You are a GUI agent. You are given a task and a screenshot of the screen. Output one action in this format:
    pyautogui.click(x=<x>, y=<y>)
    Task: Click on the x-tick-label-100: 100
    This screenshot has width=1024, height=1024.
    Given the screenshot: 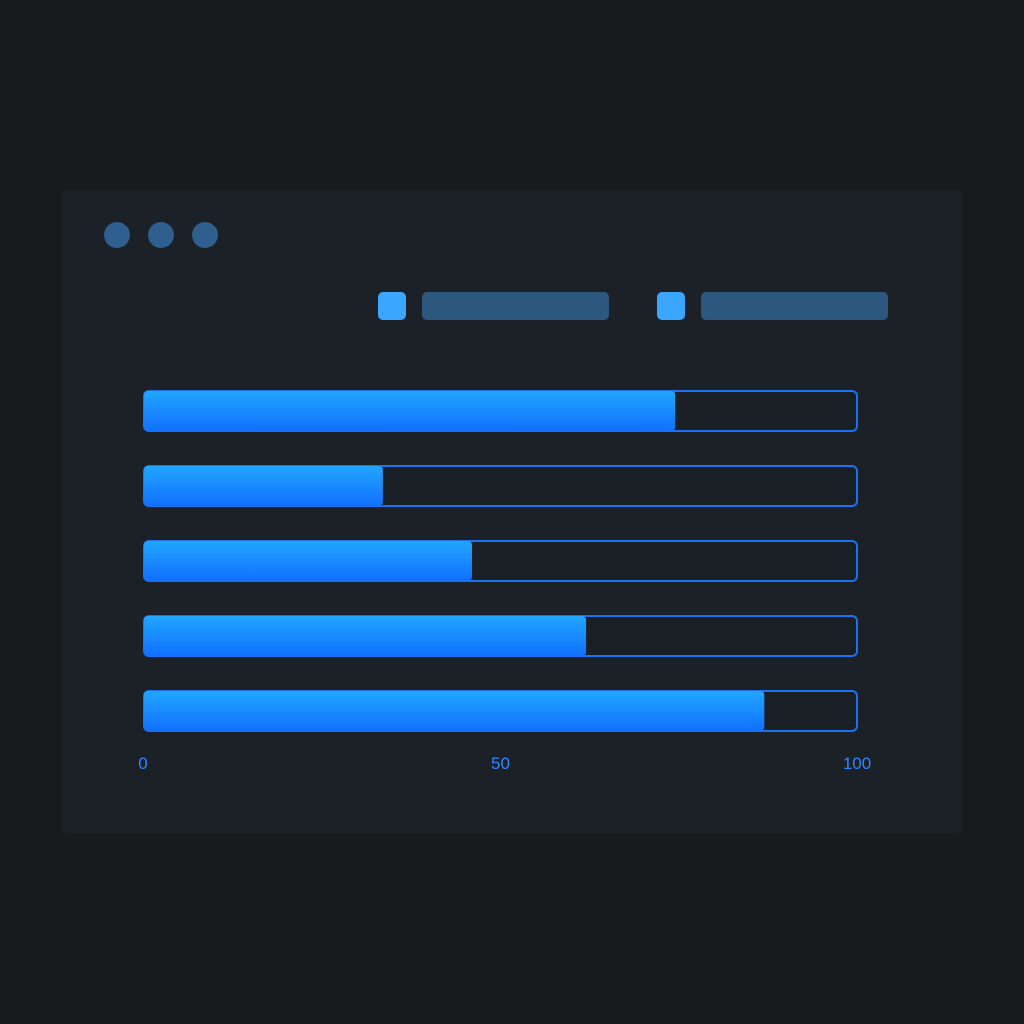 What is the action you would take?
    pyautogui.click(x=857, y=763)
    